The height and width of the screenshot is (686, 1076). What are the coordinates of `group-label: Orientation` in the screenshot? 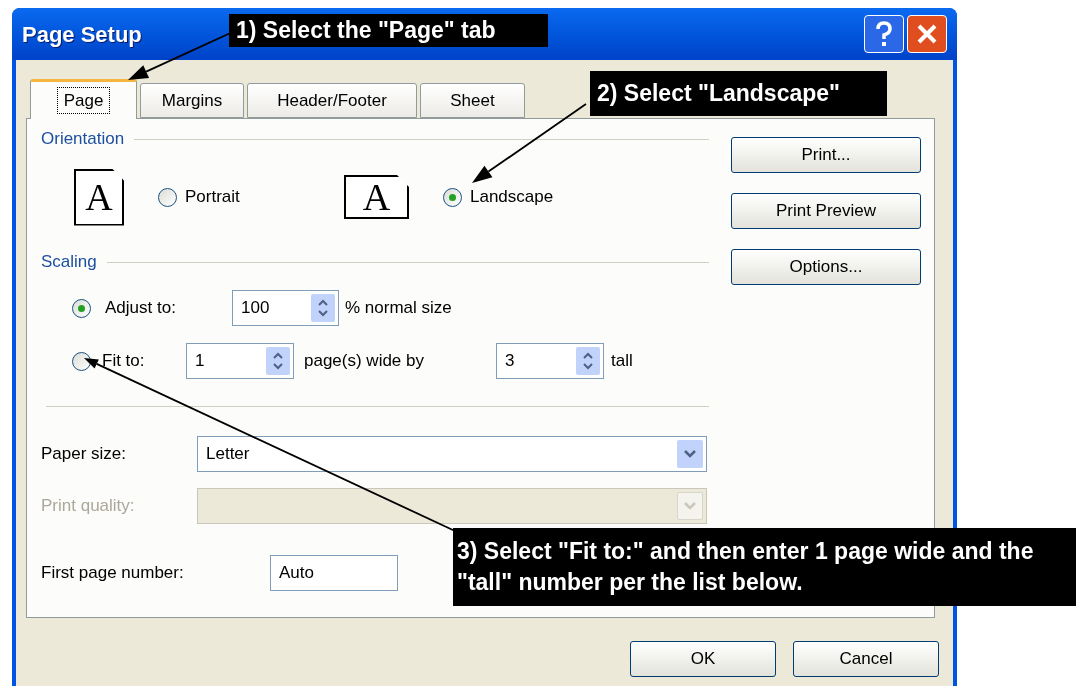 It's located at (83, 139).